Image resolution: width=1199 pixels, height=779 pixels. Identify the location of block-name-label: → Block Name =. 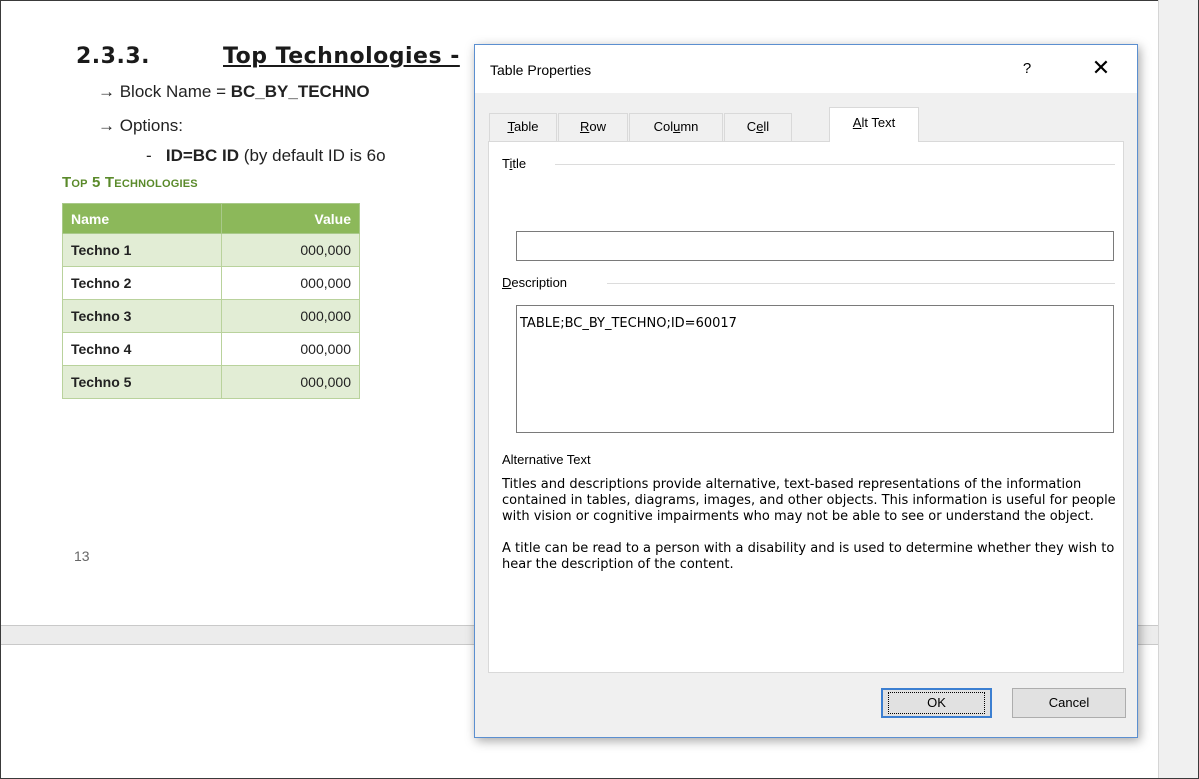
(164, 91).